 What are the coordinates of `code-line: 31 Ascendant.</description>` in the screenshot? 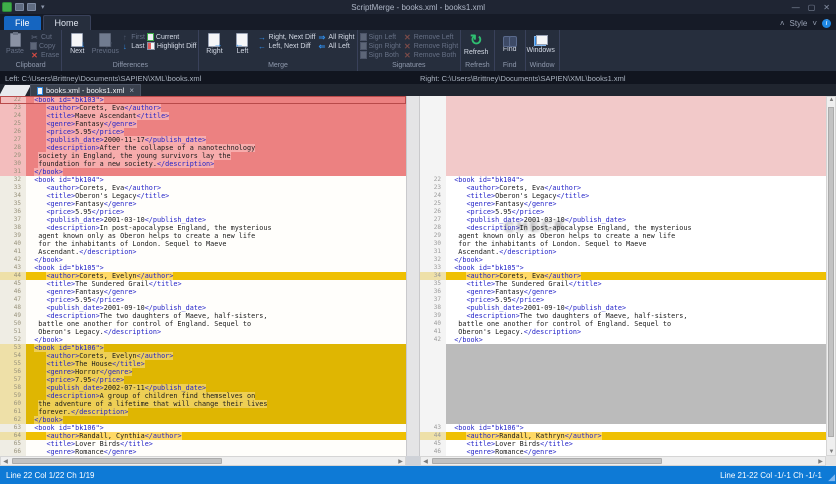 It's located at (623, 252).